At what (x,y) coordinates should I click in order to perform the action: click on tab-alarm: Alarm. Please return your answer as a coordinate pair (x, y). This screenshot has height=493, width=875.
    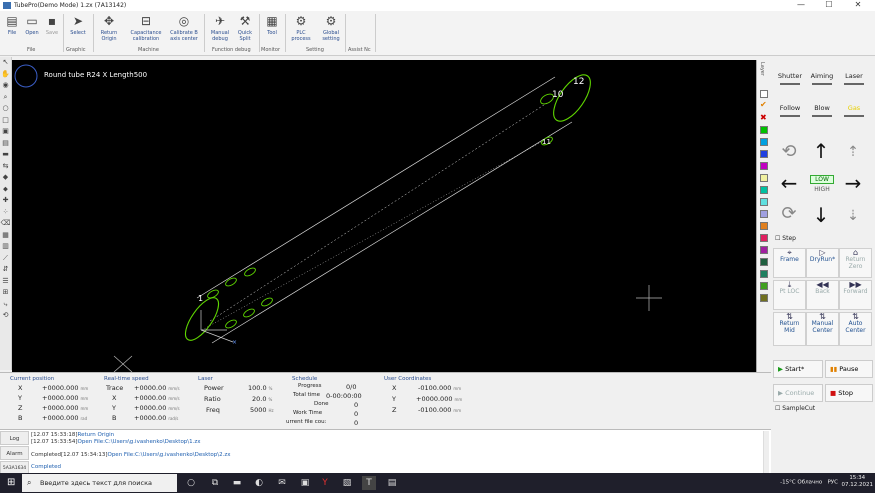
    Looking at the image, I should click on (14, 453).